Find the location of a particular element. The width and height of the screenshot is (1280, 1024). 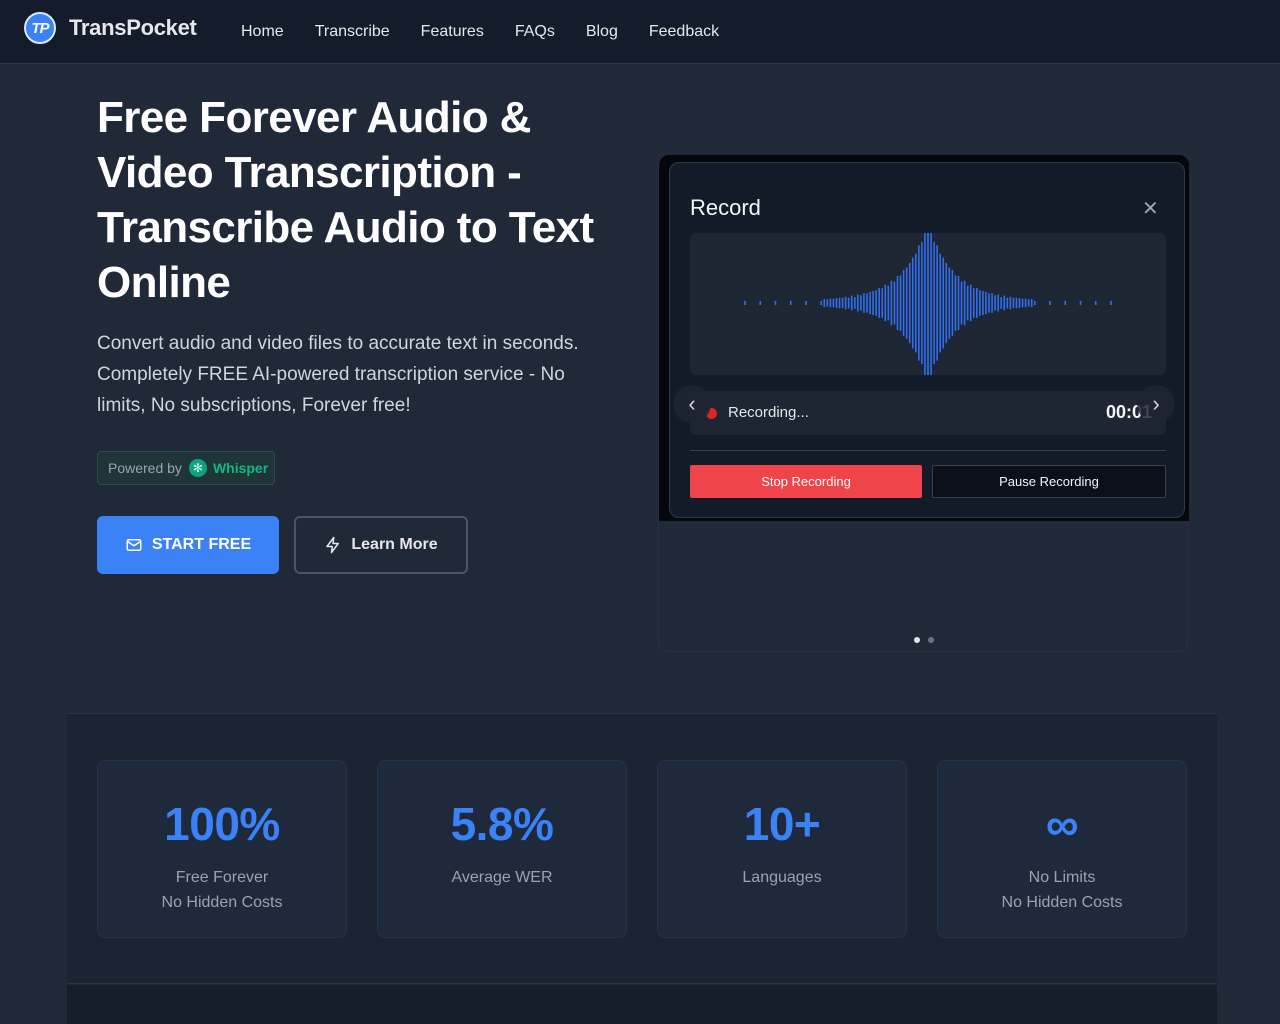

stat-label: Free Forever is located at coordinates (222, 877).